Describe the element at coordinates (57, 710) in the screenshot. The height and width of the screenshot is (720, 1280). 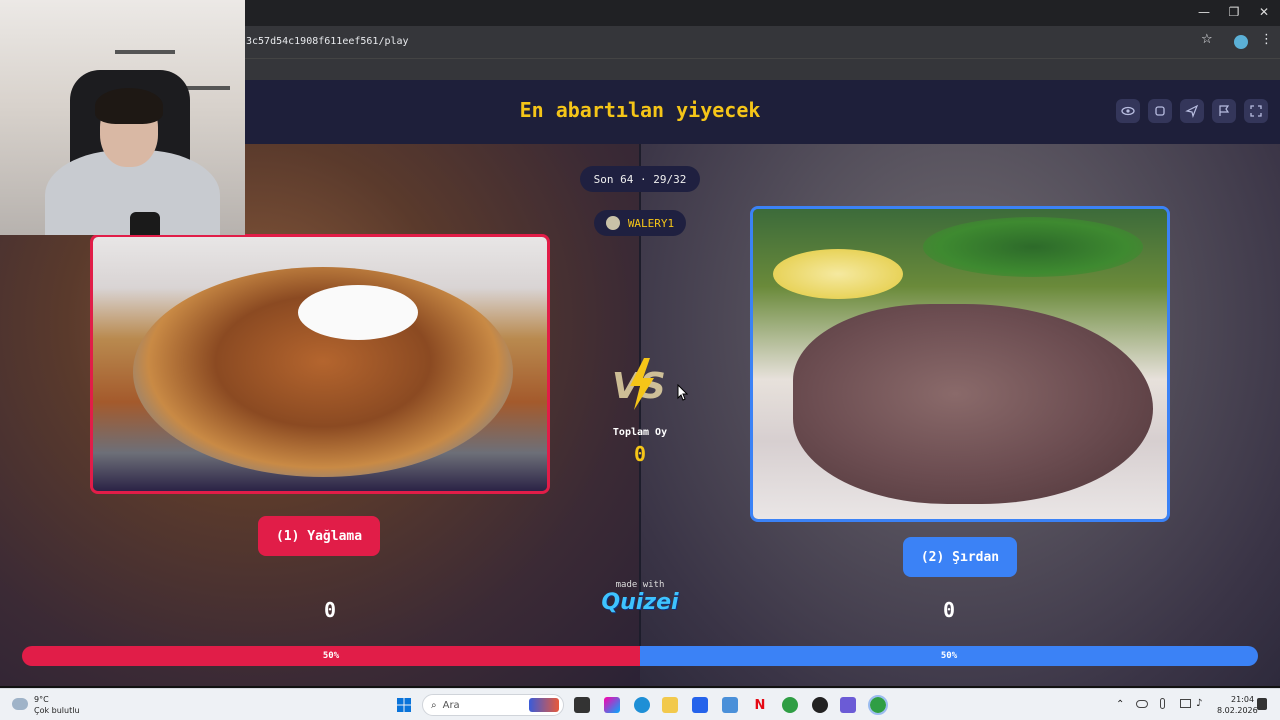
I see `weather-desc: Çok bulutlu` at that location.